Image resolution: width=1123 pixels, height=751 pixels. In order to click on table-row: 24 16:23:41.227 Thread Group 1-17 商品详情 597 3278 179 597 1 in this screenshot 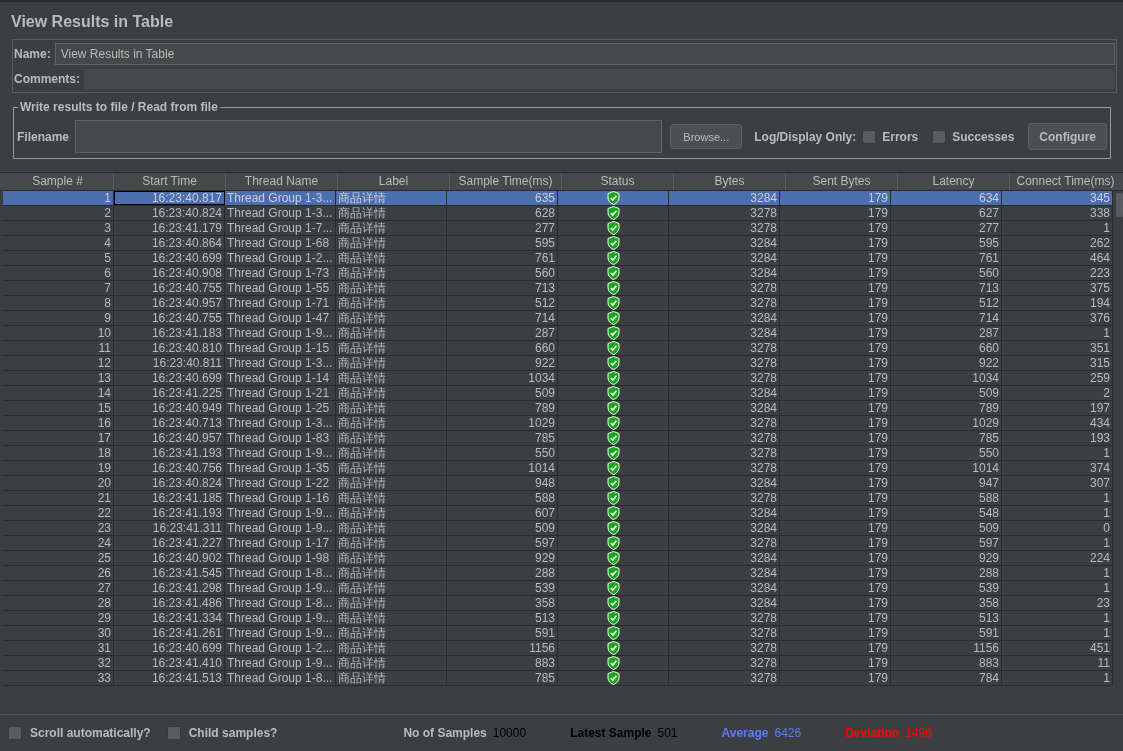, I will do `click(558, 543)`.